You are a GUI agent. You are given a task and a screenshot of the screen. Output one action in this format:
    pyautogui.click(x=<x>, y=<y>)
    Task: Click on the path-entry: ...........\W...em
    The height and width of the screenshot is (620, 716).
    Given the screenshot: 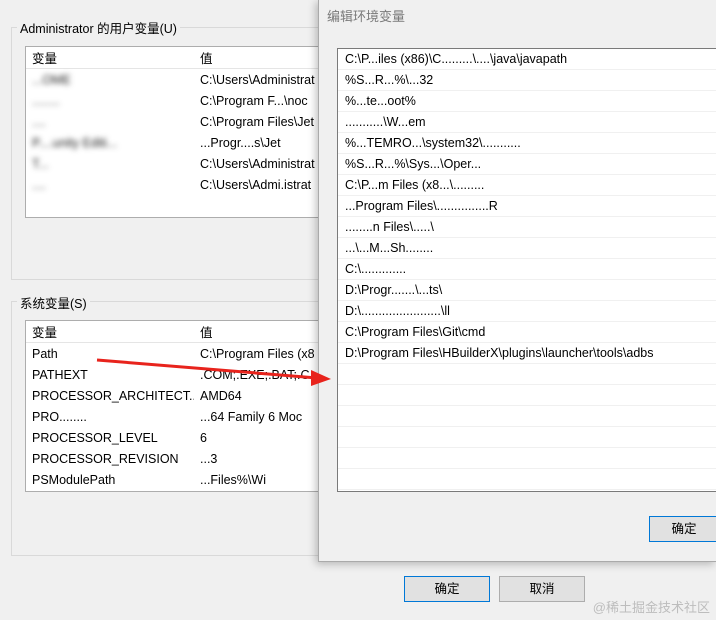 What is the action you would take?
    pyautogui.click(x=527, y=122)
    